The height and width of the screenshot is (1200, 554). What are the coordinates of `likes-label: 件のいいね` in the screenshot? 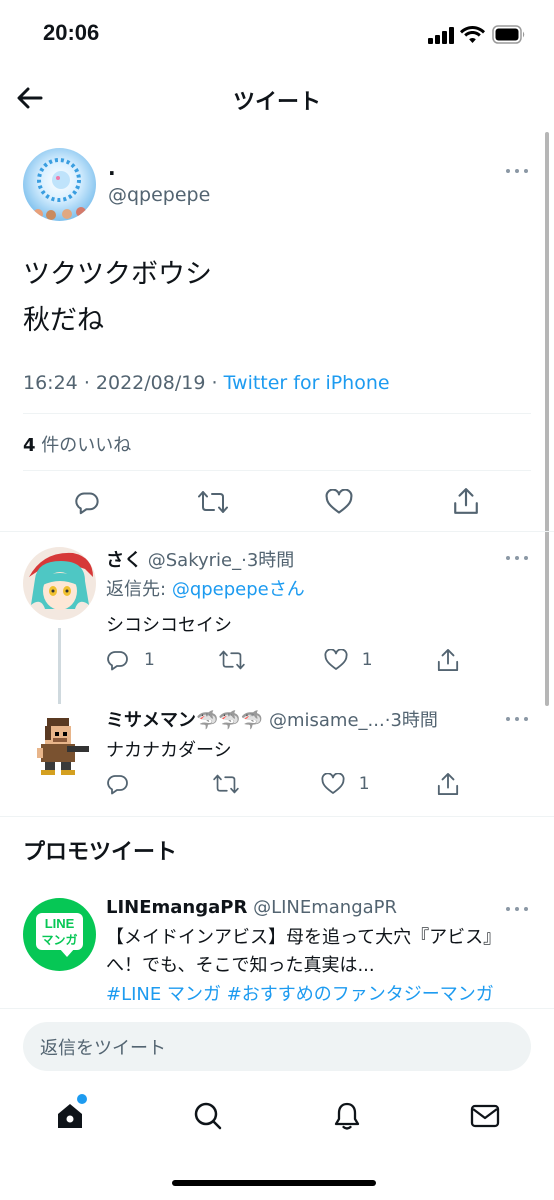 It's located at (86, 445).